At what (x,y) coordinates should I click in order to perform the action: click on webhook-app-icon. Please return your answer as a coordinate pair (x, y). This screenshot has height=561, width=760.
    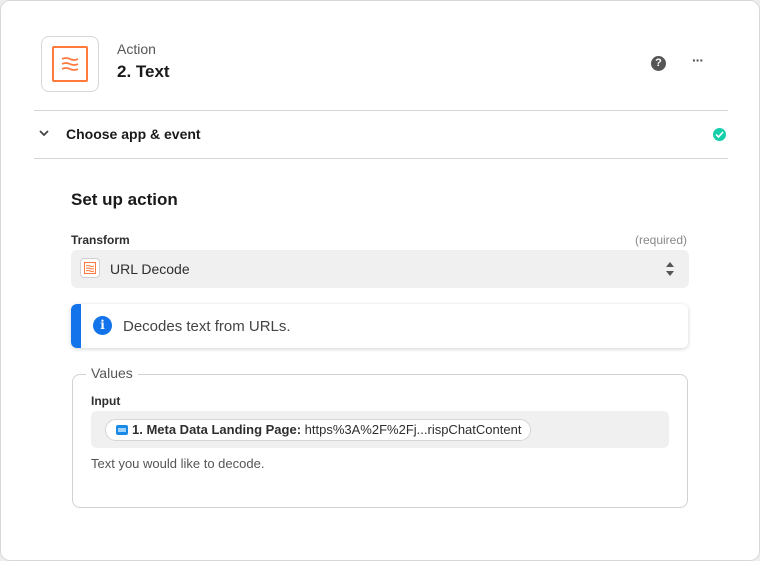
    Looking at the image, I should click on (122, 430).